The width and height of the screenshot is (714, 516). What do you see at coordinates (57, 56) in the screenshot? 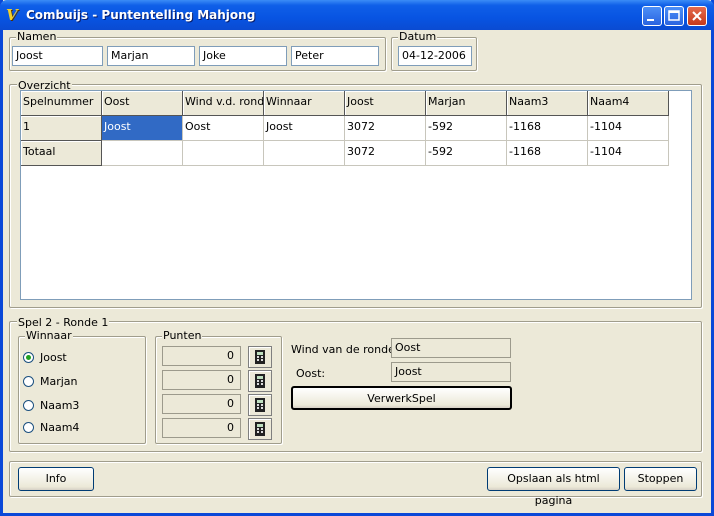
I see `player-name-field-1: Joost` at bounding box center [57, 56].